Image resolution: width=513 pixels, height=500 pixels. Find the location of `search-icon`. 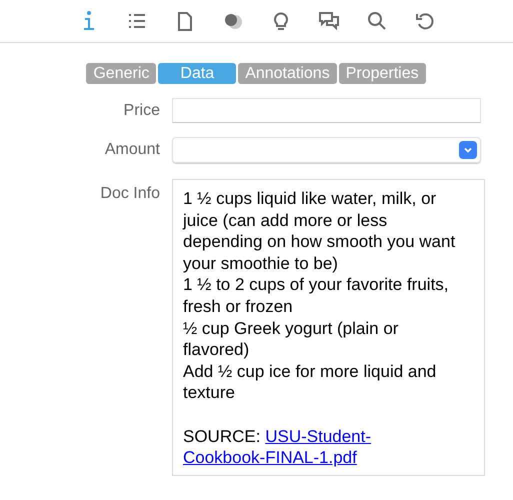

search-icon is located at coordinates (377, 21).